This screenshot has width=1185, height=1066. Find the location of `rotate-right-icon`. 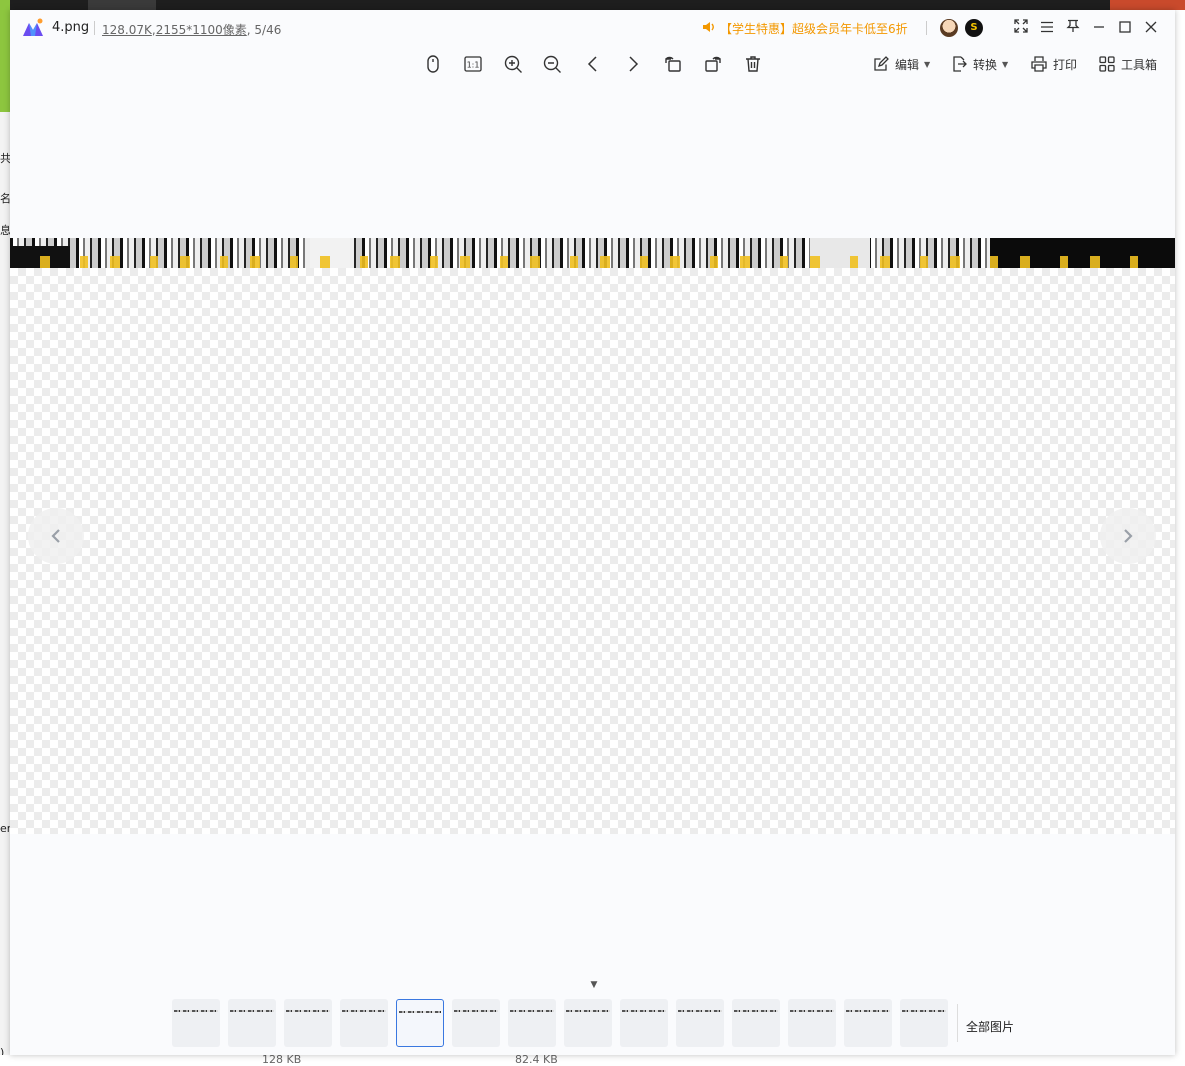

rotate-right-icon is located at coordinates (713, 64).